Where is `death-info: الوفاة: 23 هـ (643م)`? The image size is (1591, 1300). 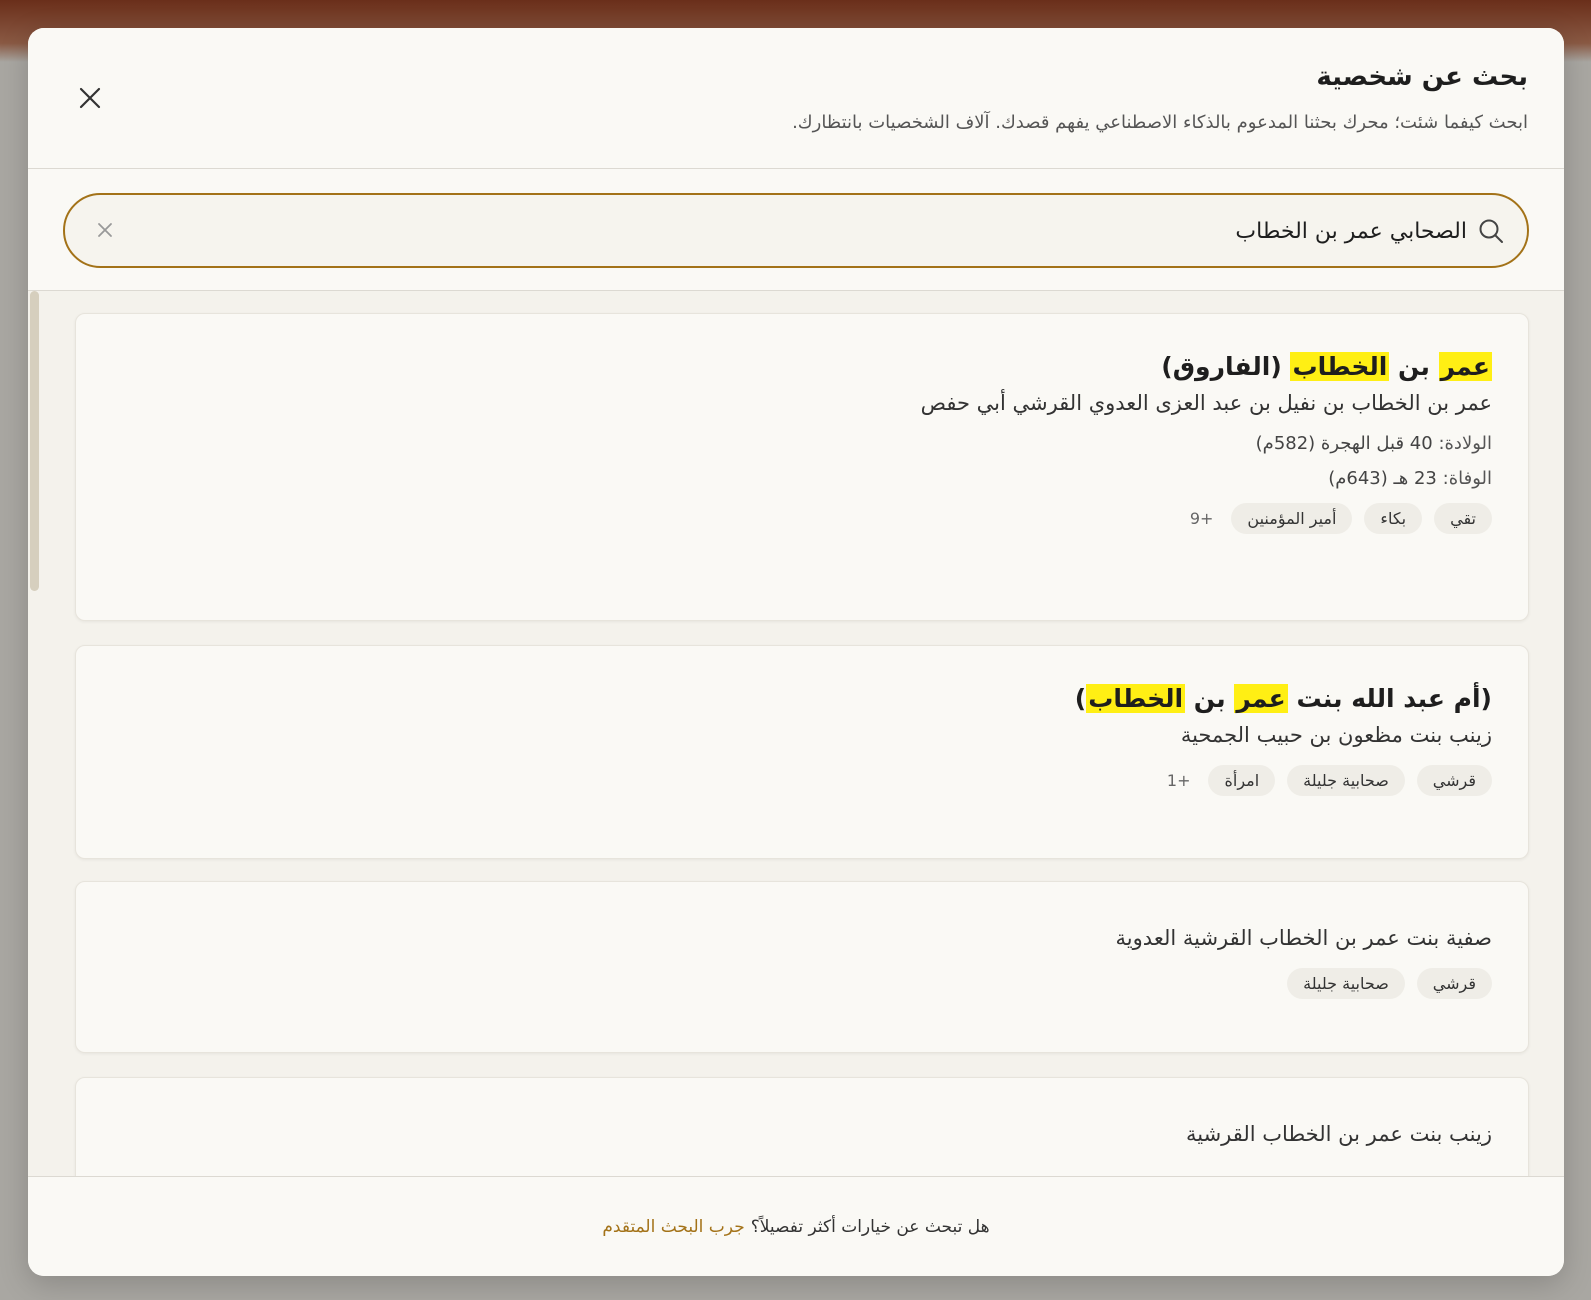 death-info: الوفاة: 23 هـ (643م) is located at coordinates (802, 478).